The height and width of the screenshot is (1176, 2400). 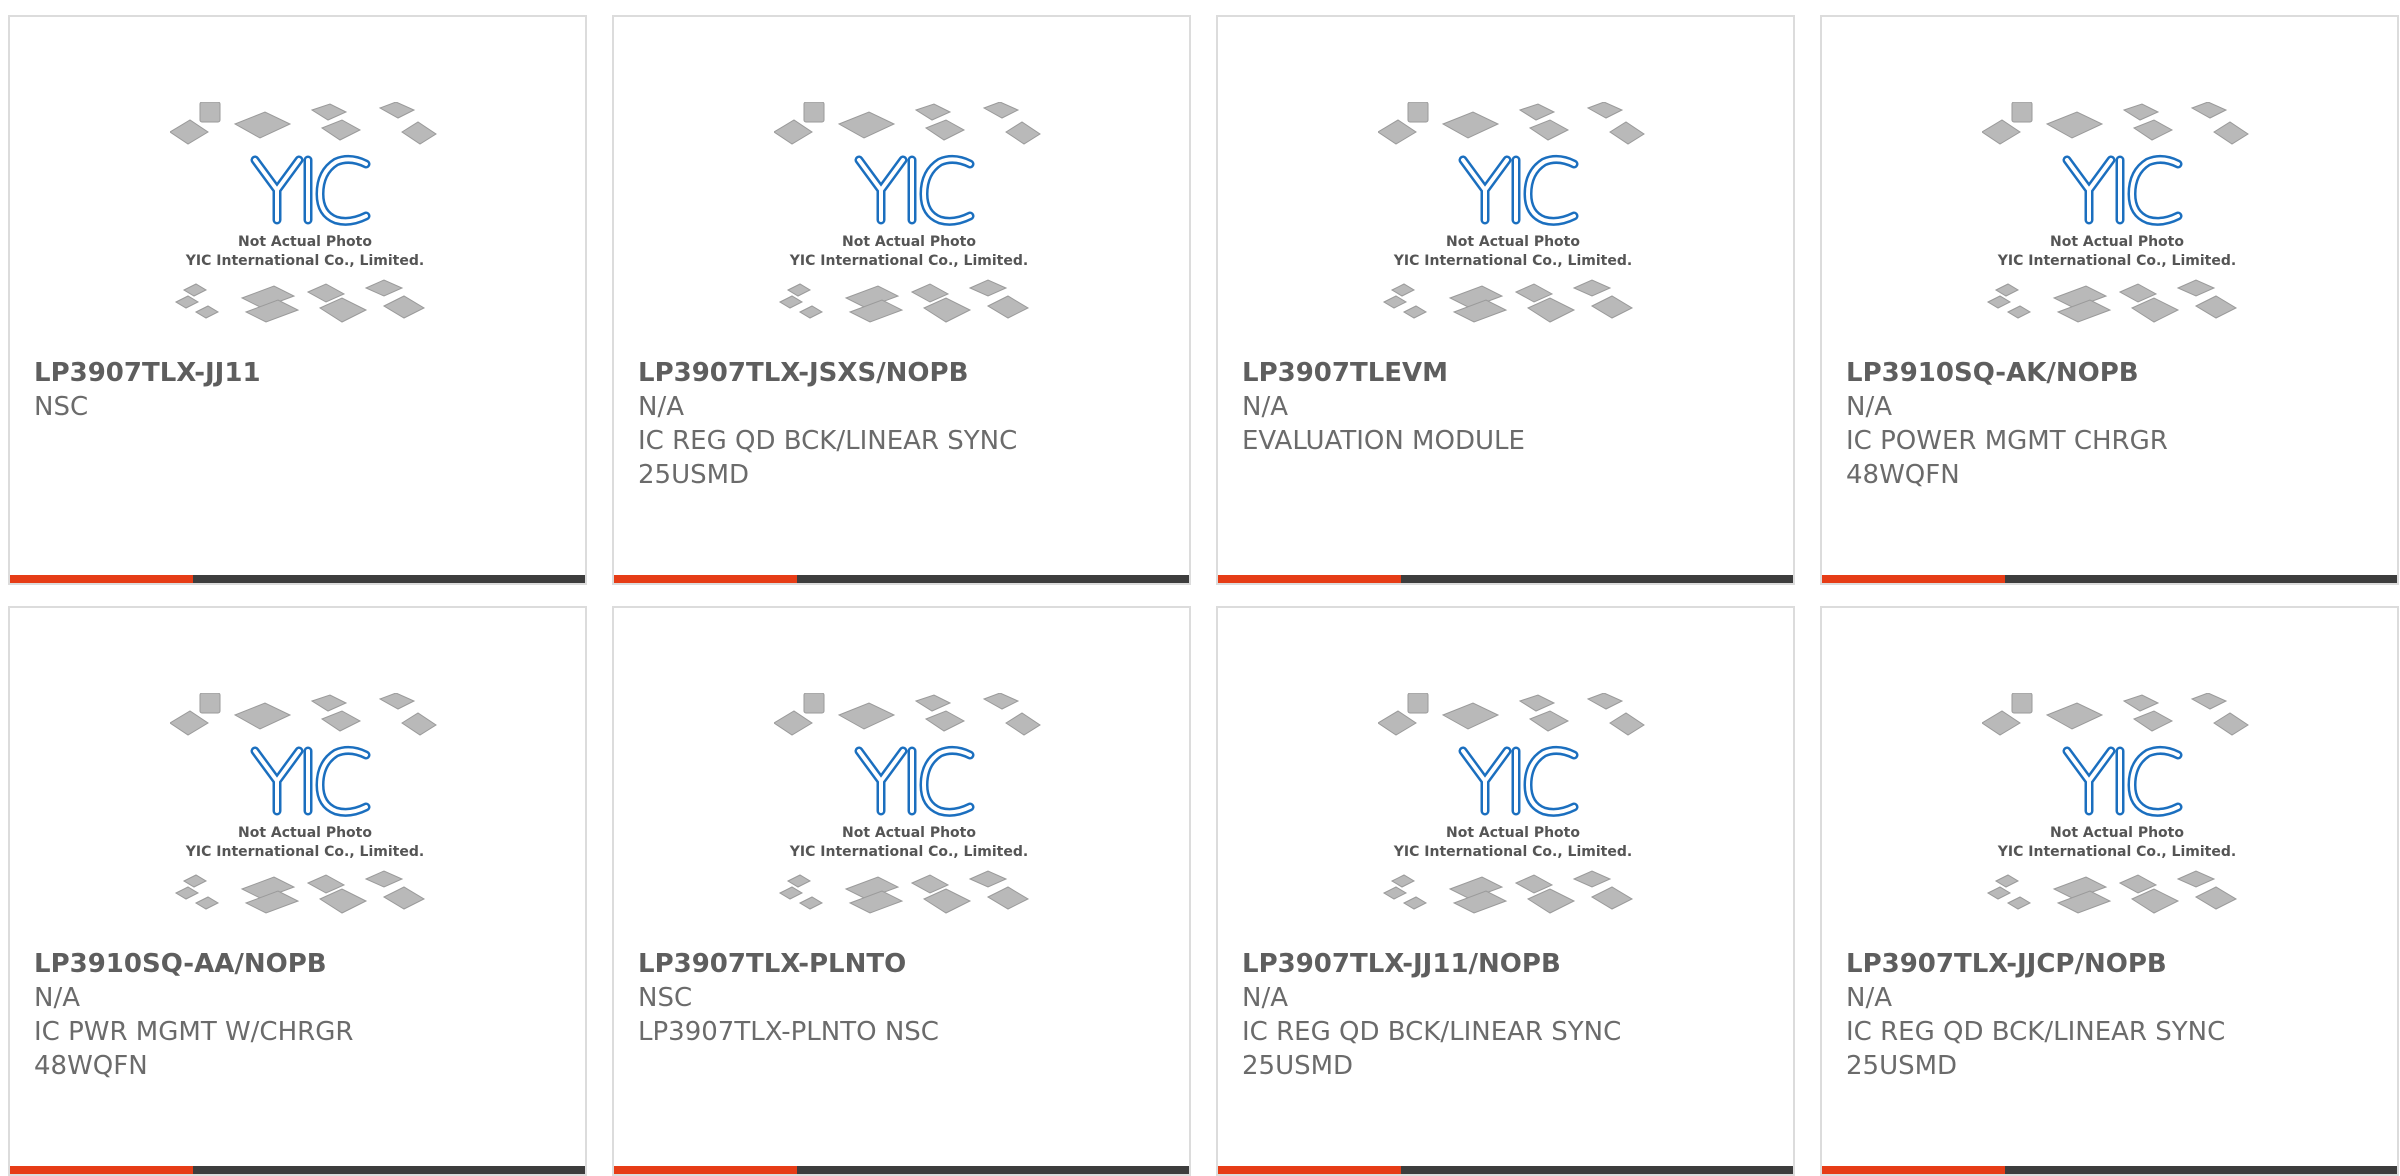 I want to click on product-info: LP3907TLX-JJ11 NSC, so click(x=299, y=390).